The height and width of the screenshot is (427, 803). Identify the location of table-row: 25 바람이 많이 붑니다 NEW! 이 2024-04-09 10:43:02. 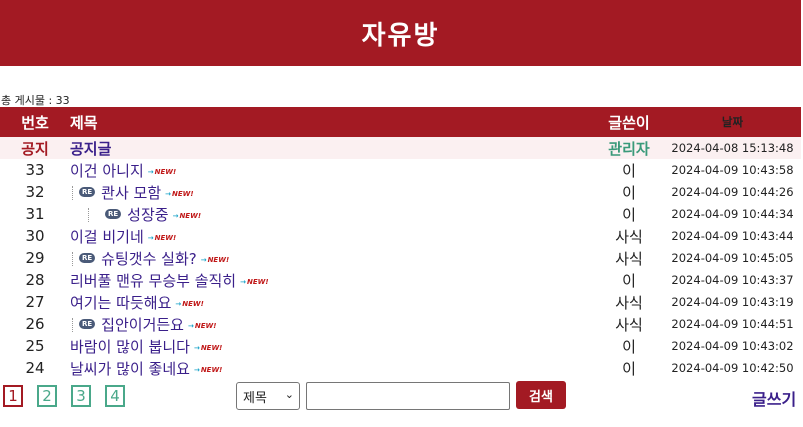
(400, 346).